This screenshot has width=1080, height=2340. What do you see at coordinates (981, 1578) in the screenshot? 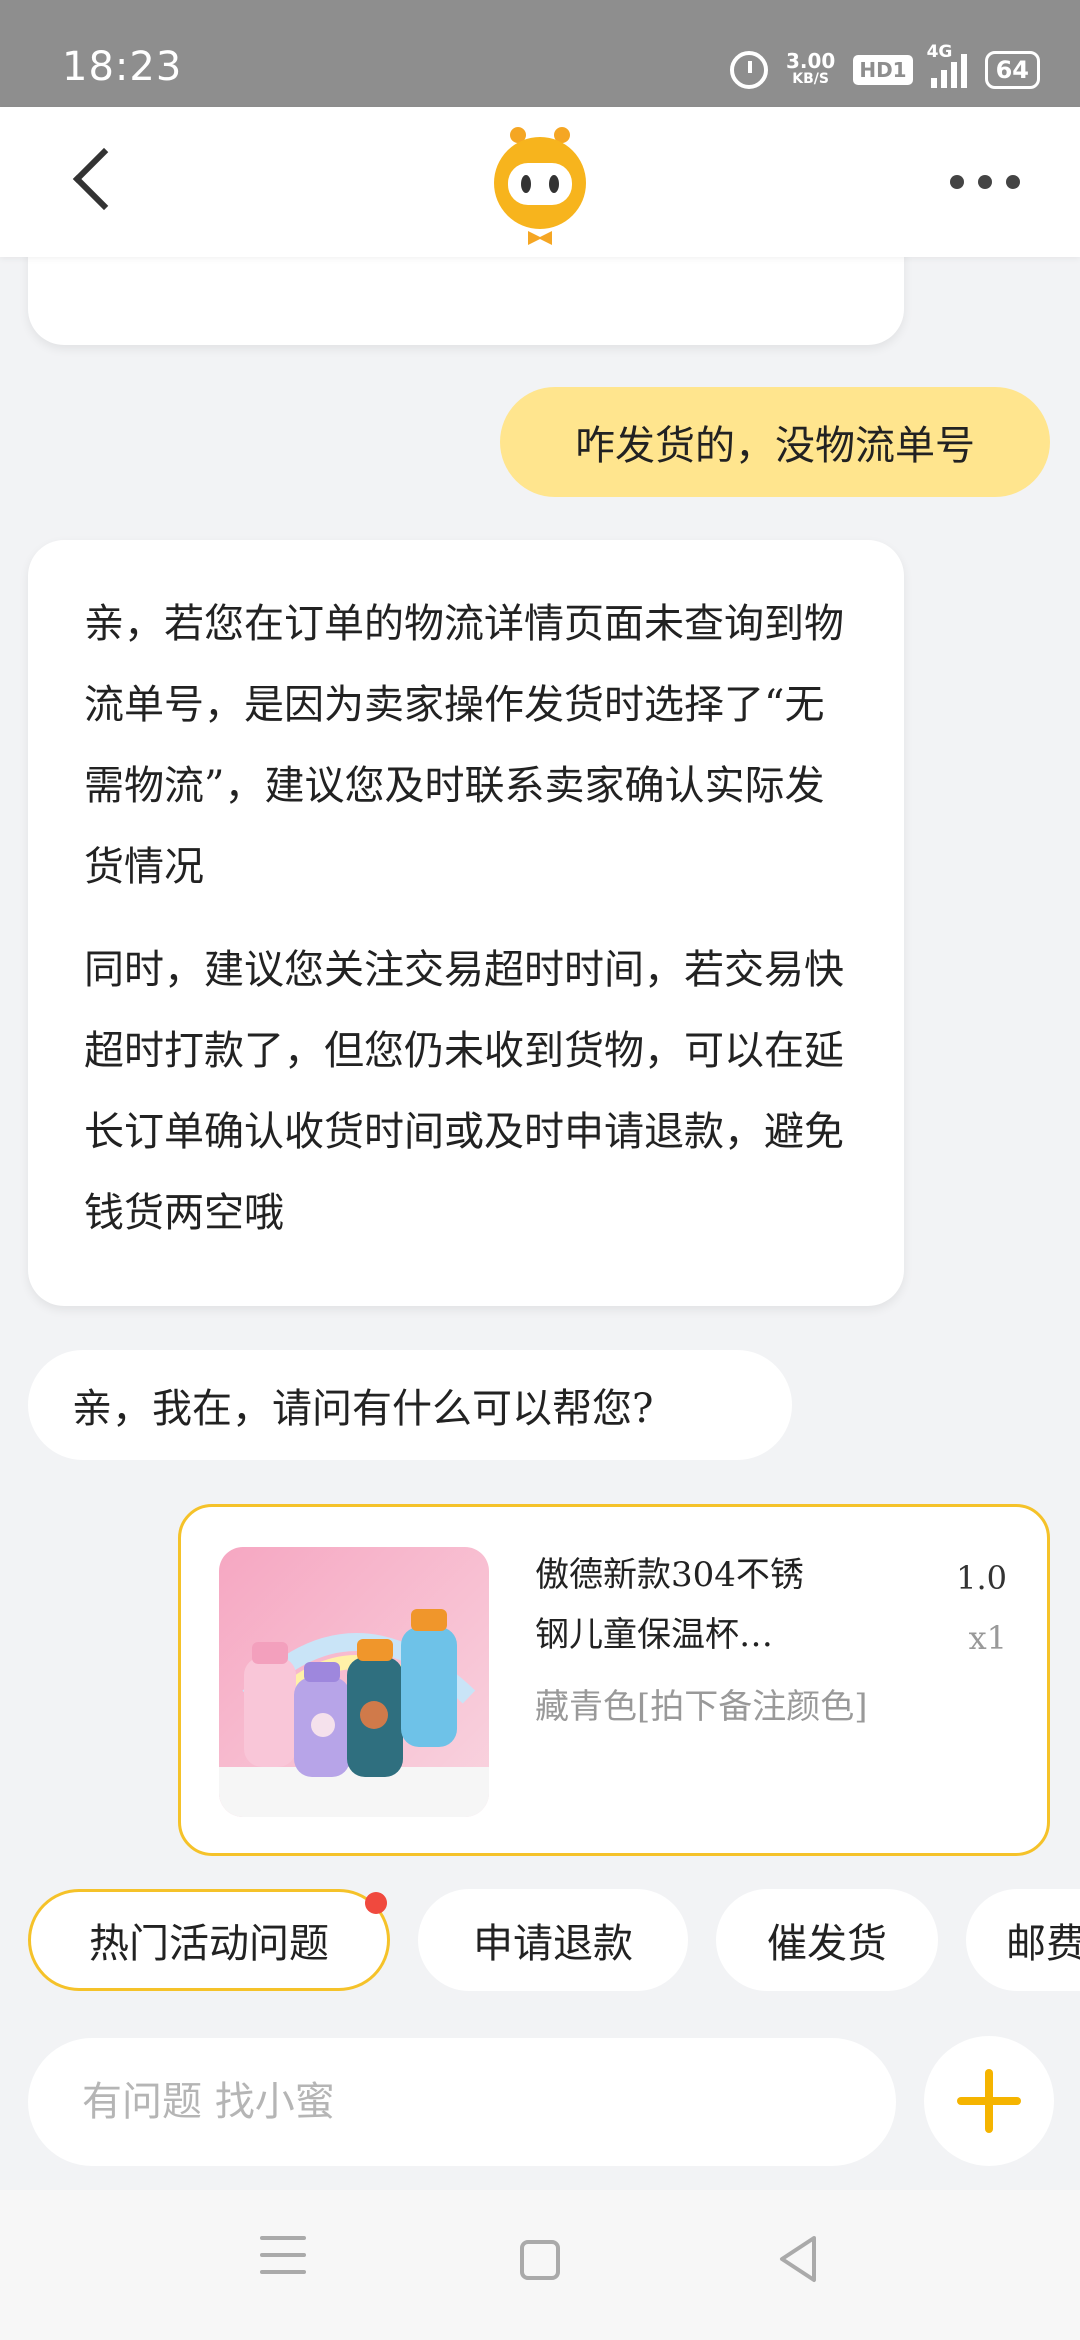
I see `product-price: 1.0` at bounding box center [981, 1578].